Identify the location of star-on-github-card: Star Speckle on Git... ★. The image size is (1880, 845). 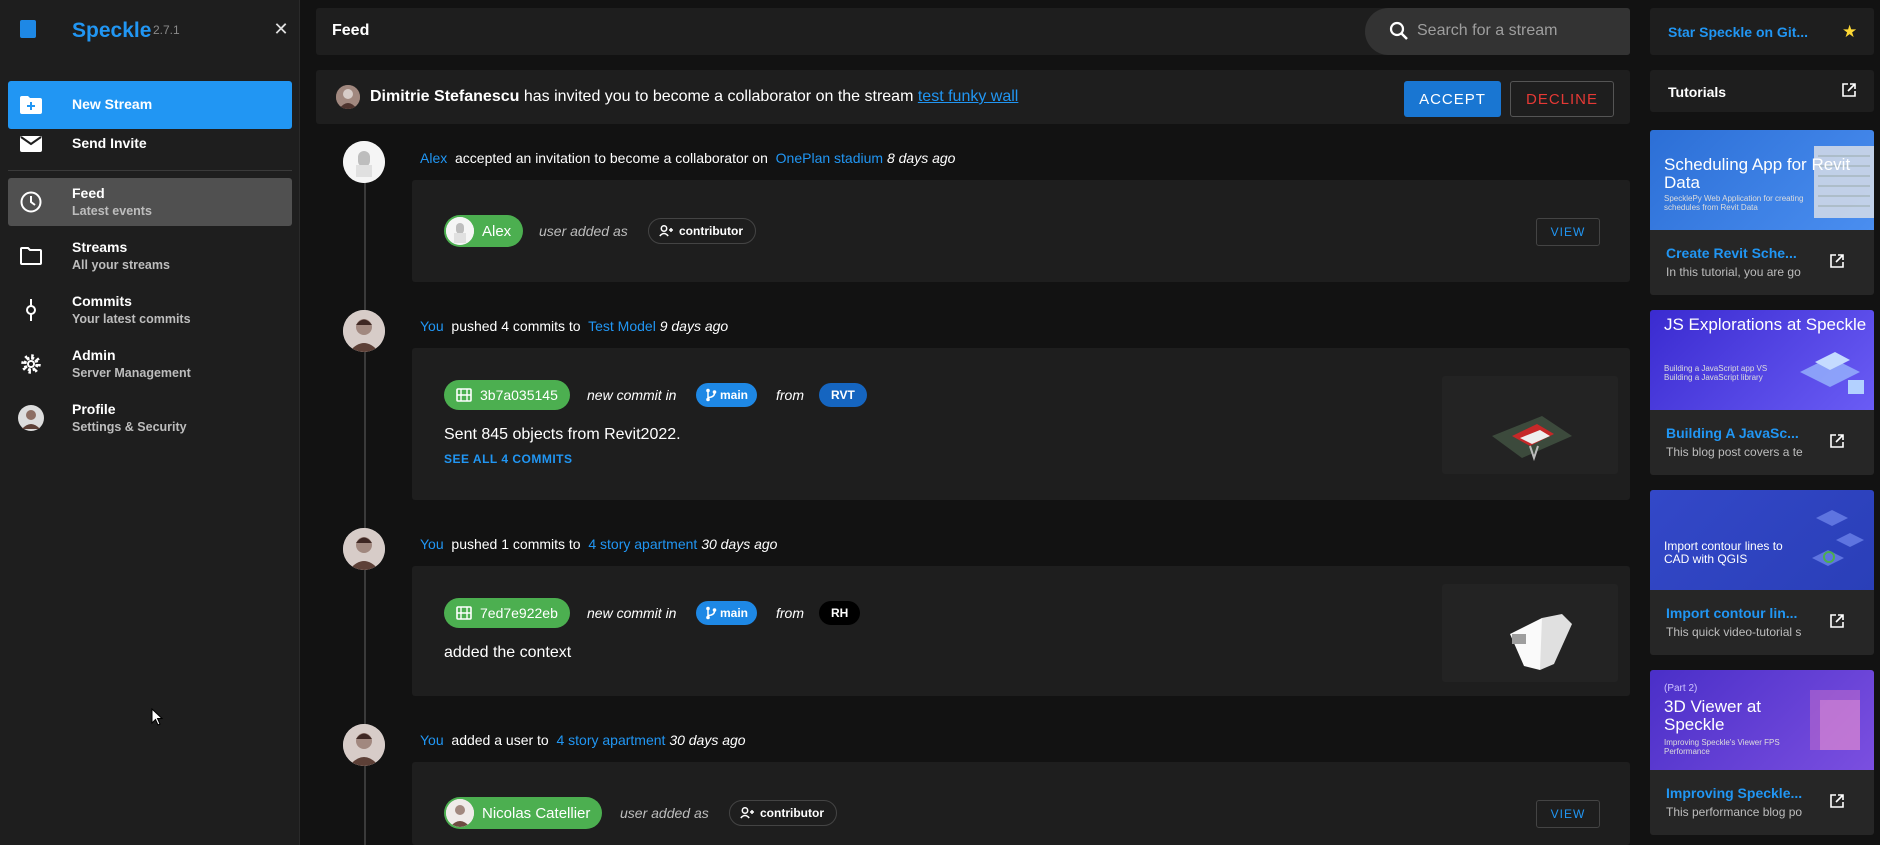
(1762, 31).